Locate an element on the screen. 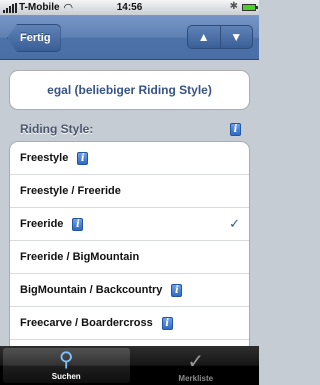 The width and height of the screenshot is (320, 385). list-item-label: Freeride / BigMountain is located at coordinates (80, 257).